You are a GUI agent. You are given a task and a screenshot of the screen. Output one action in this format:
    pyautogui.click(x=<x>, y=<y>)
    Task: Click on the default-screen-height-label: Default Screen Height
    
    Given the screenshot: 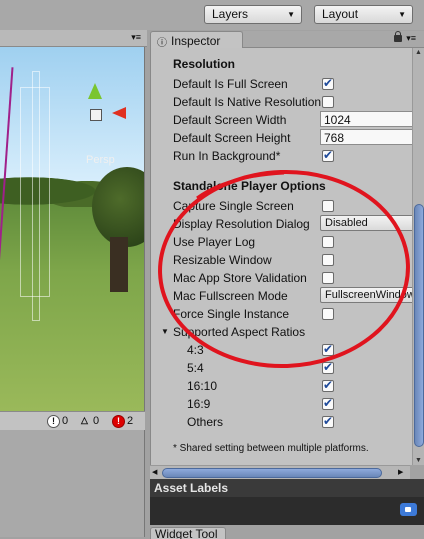 What is the action you would take?
    pyautogui.click(x=232, y=138)
    